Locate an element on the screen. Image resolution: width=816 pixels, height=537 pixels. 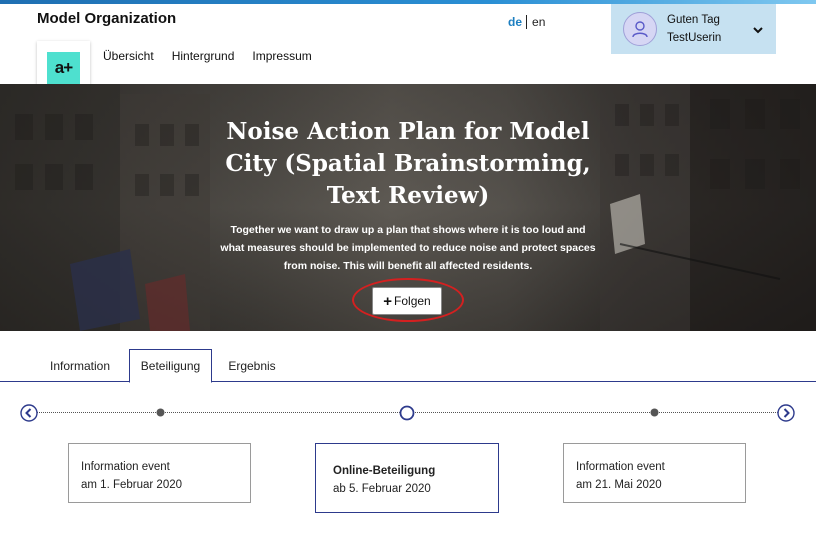
chevron-left-circle-icon is located at coordinates (29, 413).